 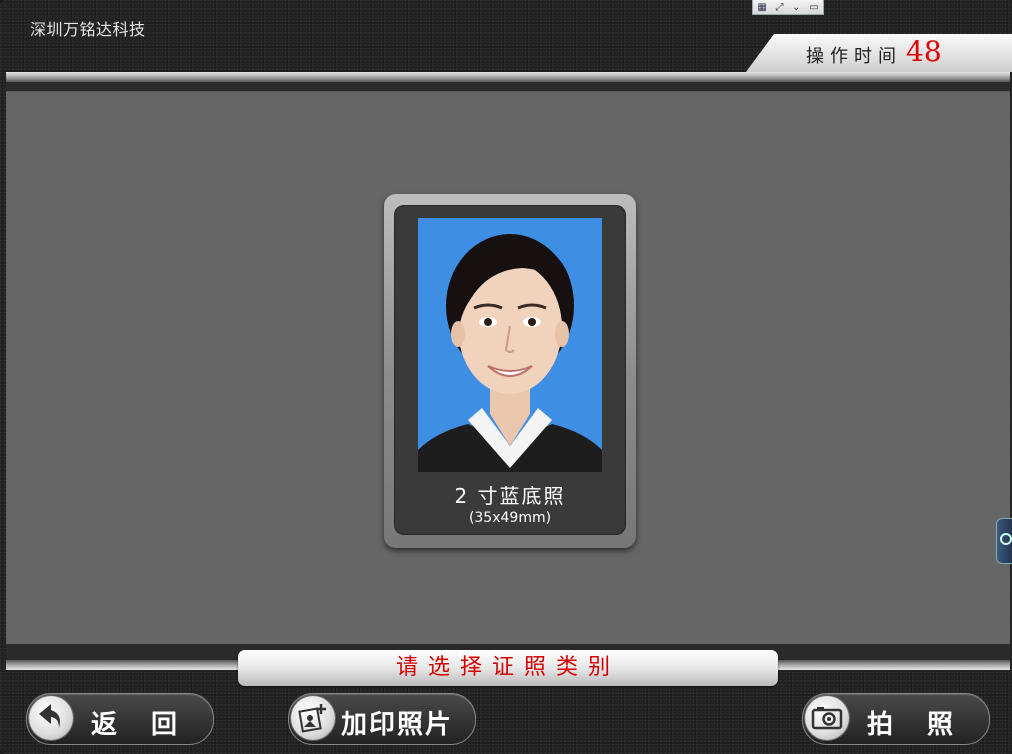 What do you see at coordinates (927, 725) in the screenshot?
I see `take-photo-button-label: 拍照` at bounding box center [927, 725].